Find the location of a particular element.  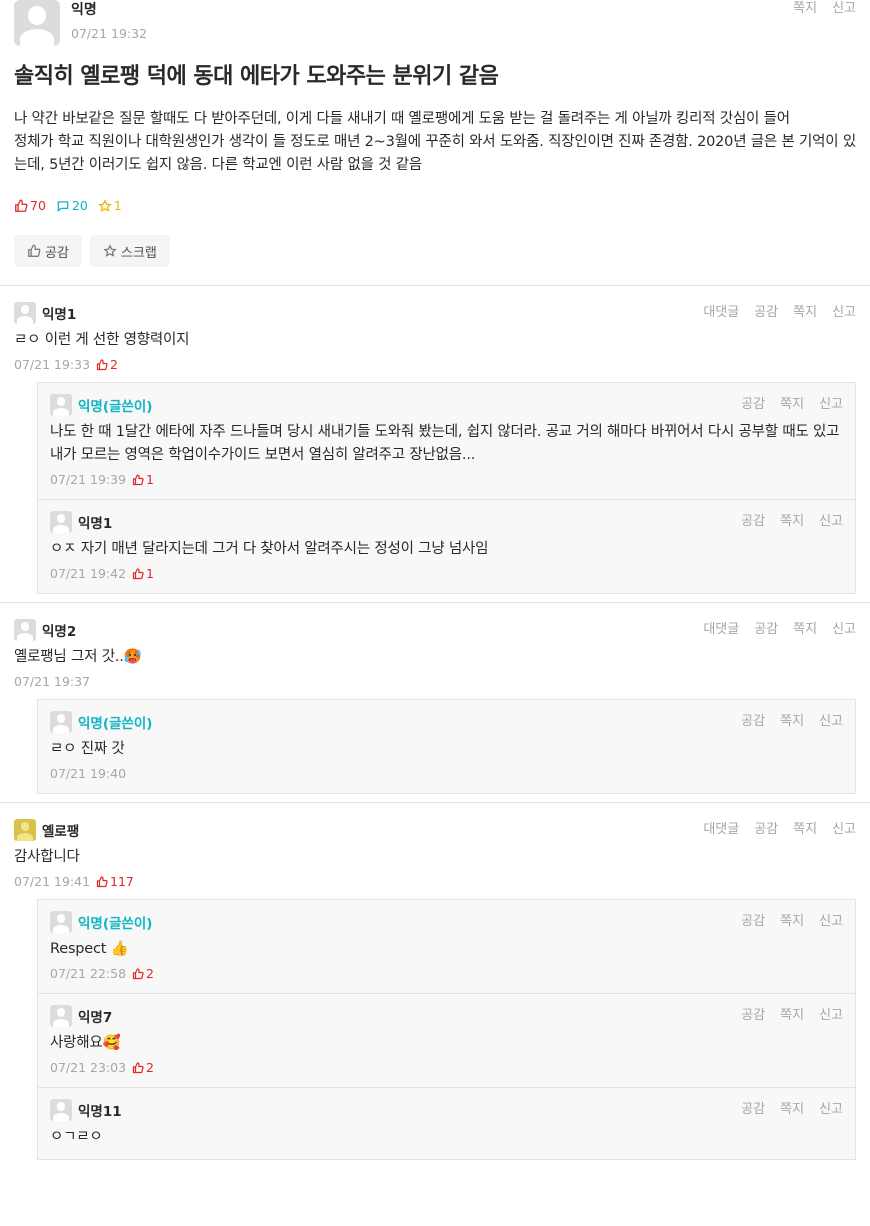

vote-count: 70 is located at coordinates (30, 206).